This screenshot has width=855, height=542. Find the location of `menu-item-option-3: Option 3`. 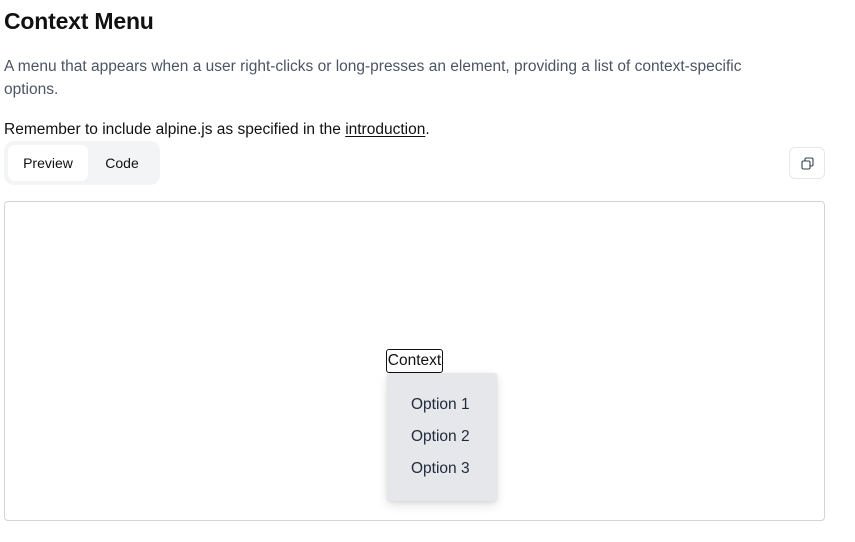

menu-item-option-3: Option 3 is located at coordinates (442, 473).